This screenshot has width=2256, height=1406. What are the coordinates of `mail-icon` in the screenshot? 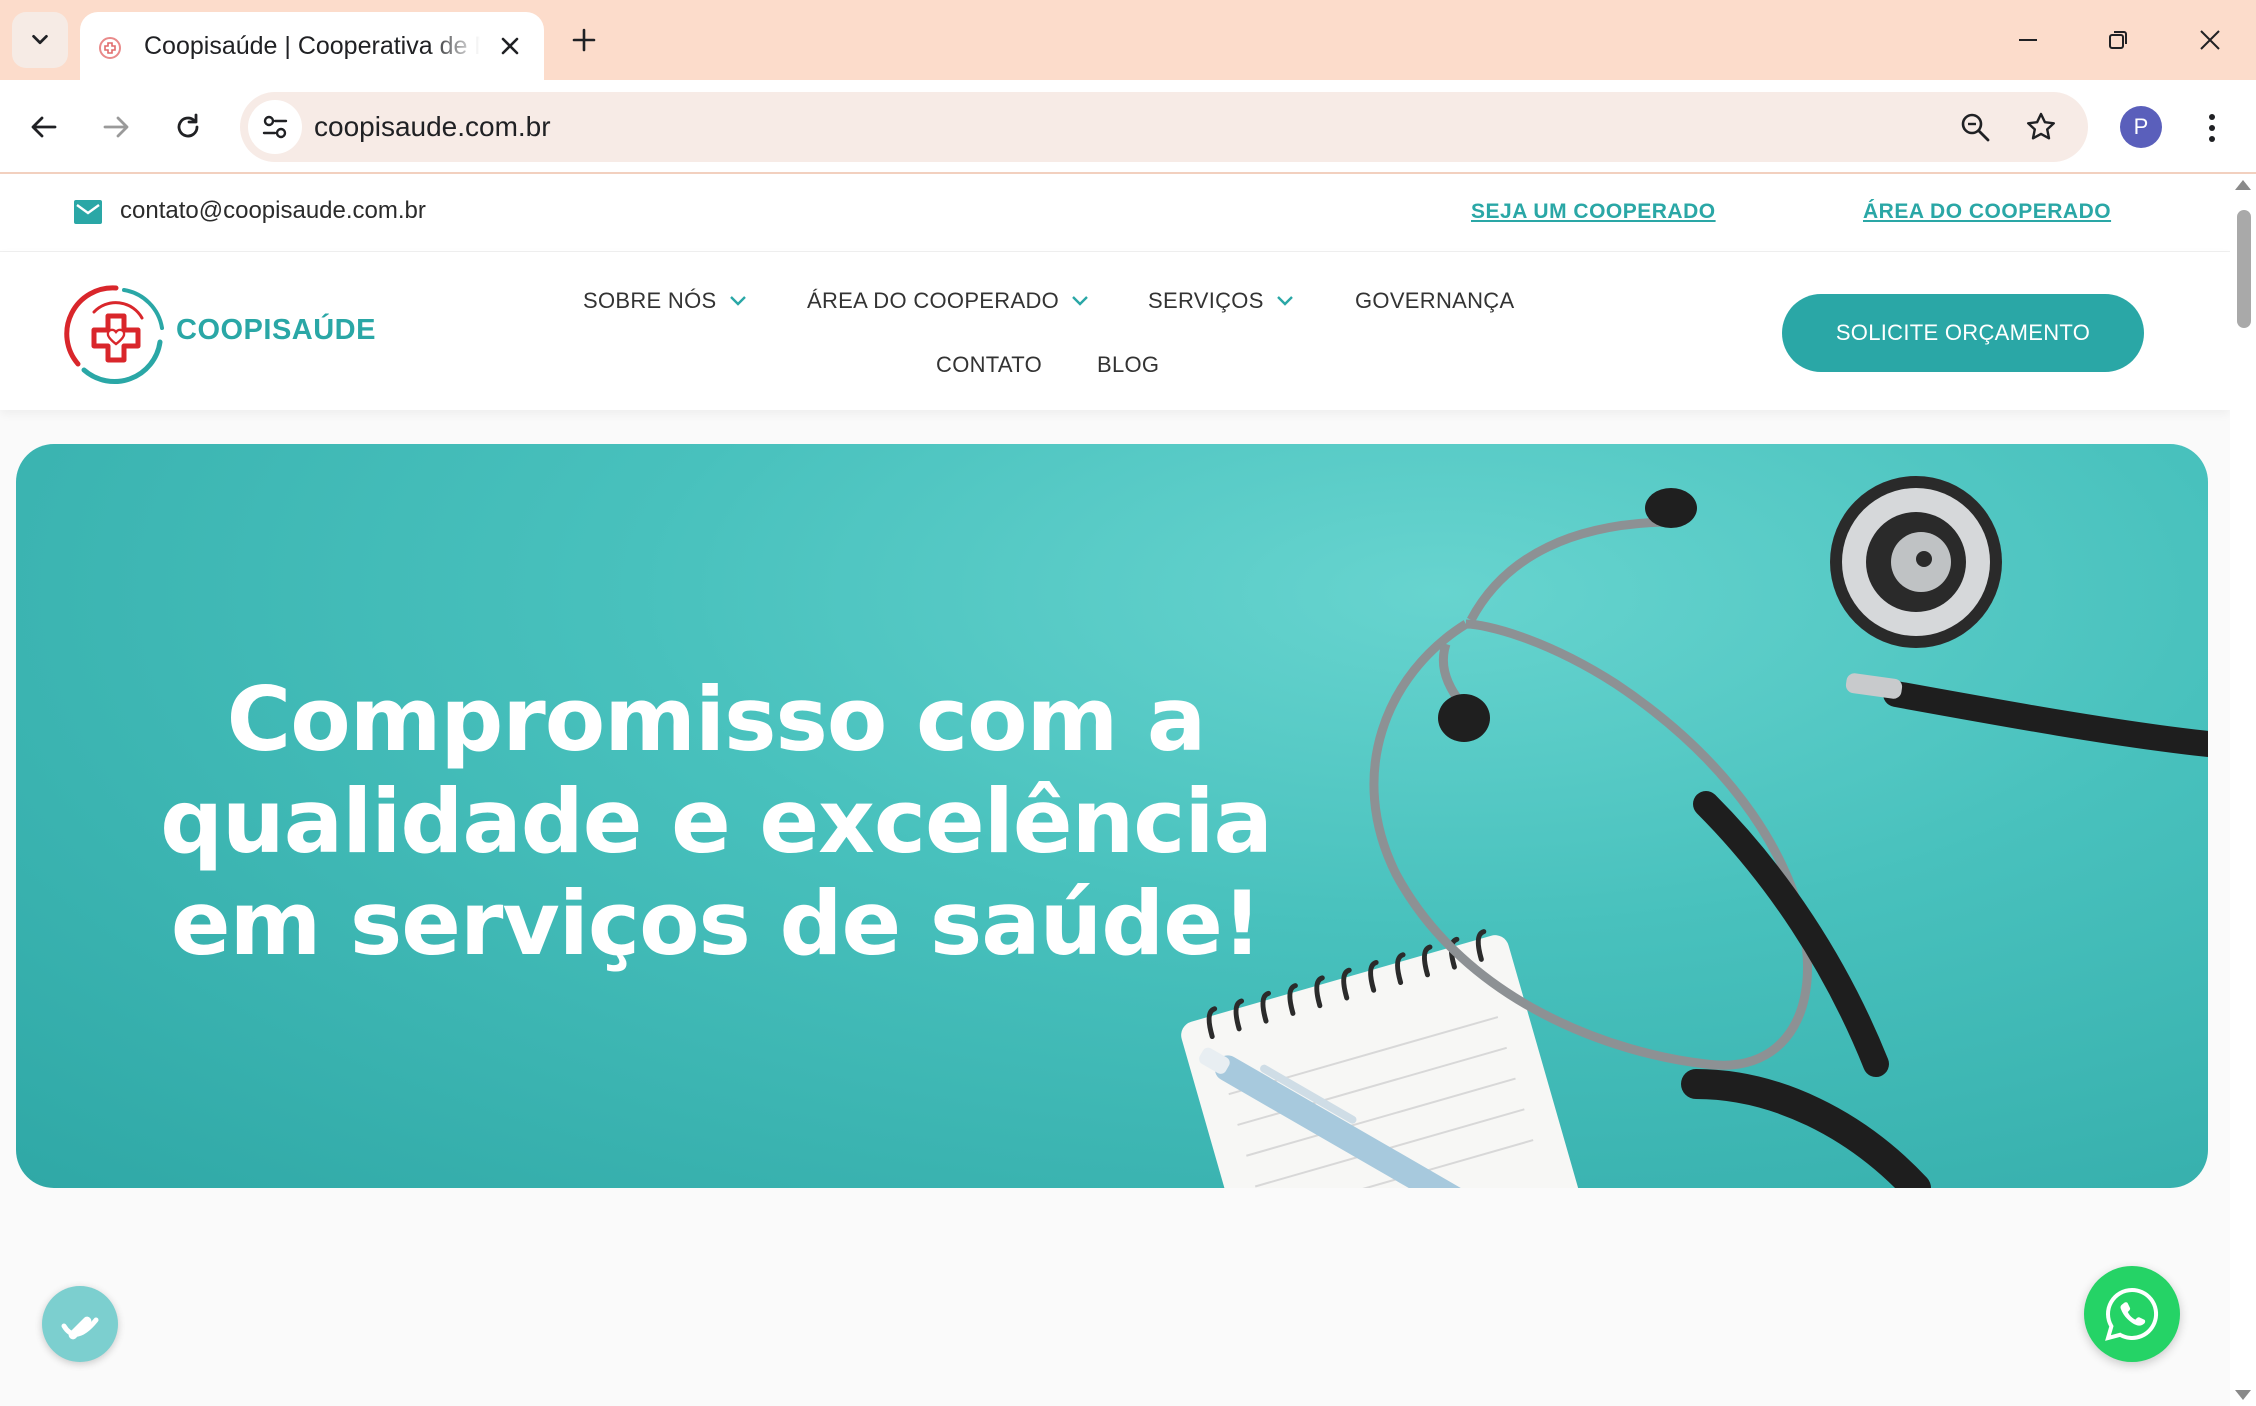 It's located at (88, 212).